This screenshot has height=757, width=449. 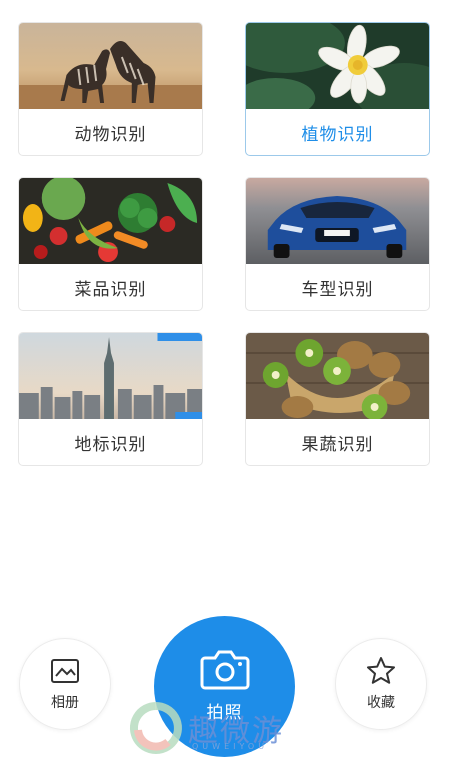 I want to click on favorites-label: 收藏, so click(x=381, y=703).